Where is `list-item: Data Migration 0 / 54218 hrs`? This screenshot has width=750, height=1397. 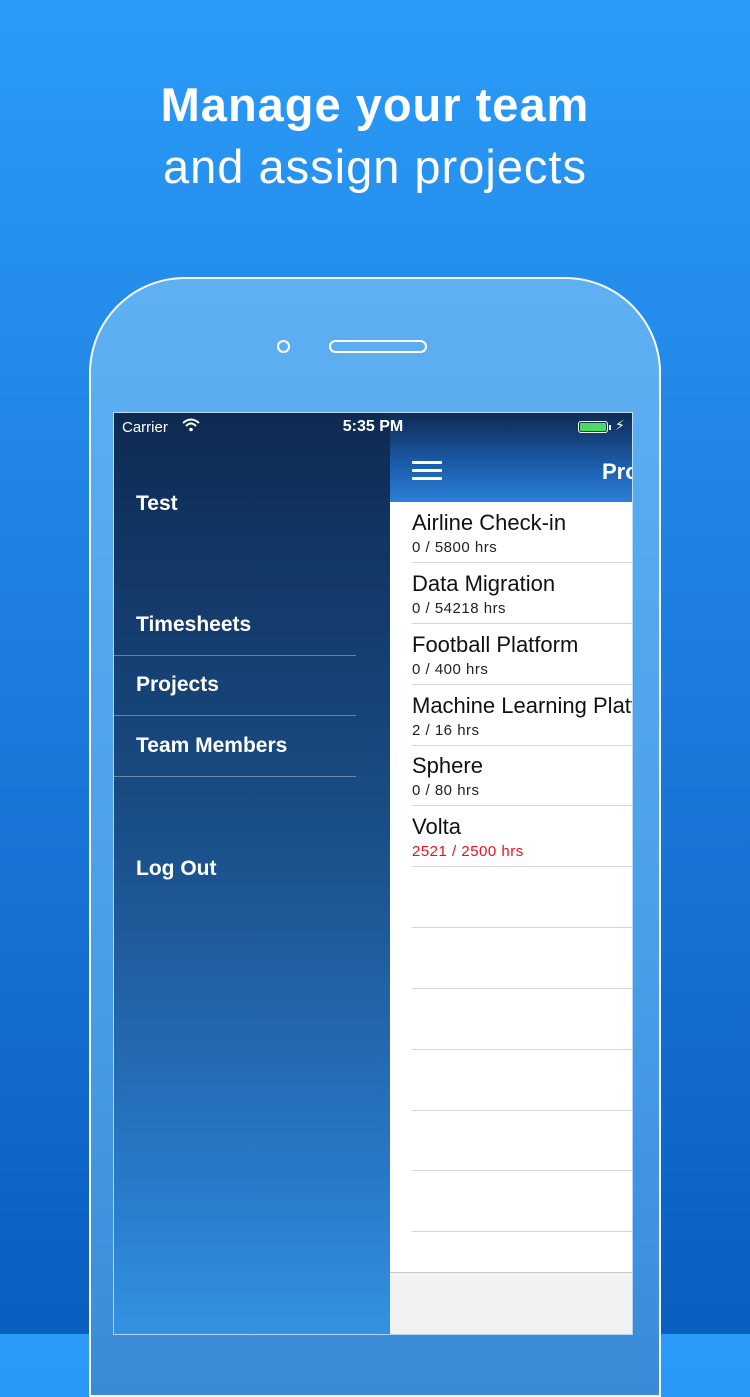
list-item: Data Migration 0 / 54218 hrs is located at coordinates (522, 593).